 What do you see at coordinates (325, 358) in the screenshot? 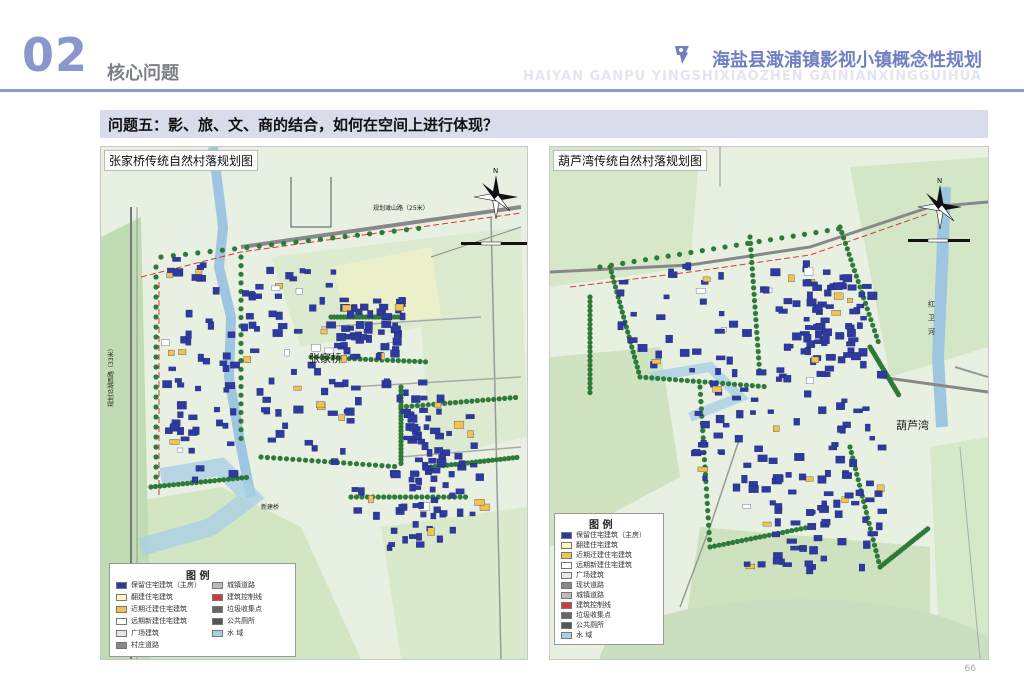
I see `zhangjiaqiao-label: 张家桥` at bounding box center [325, 358].